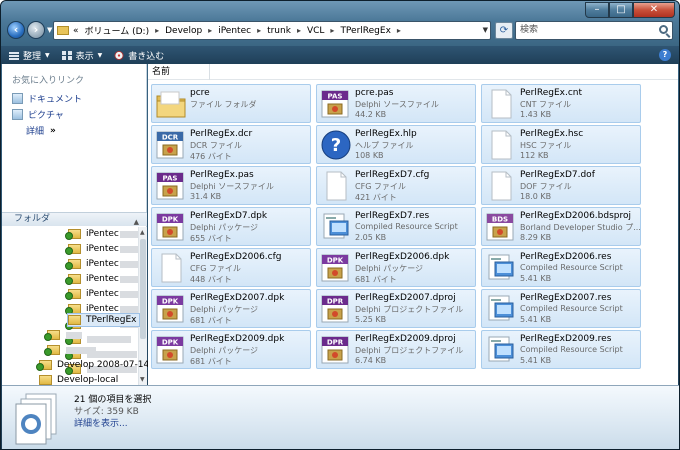 This screenshot has width=680, height=450. What do you see at coordinates (183, 31) in the screenshot?
I see `breadcrumb-develop: Develop` at bounding box center [183, 31].